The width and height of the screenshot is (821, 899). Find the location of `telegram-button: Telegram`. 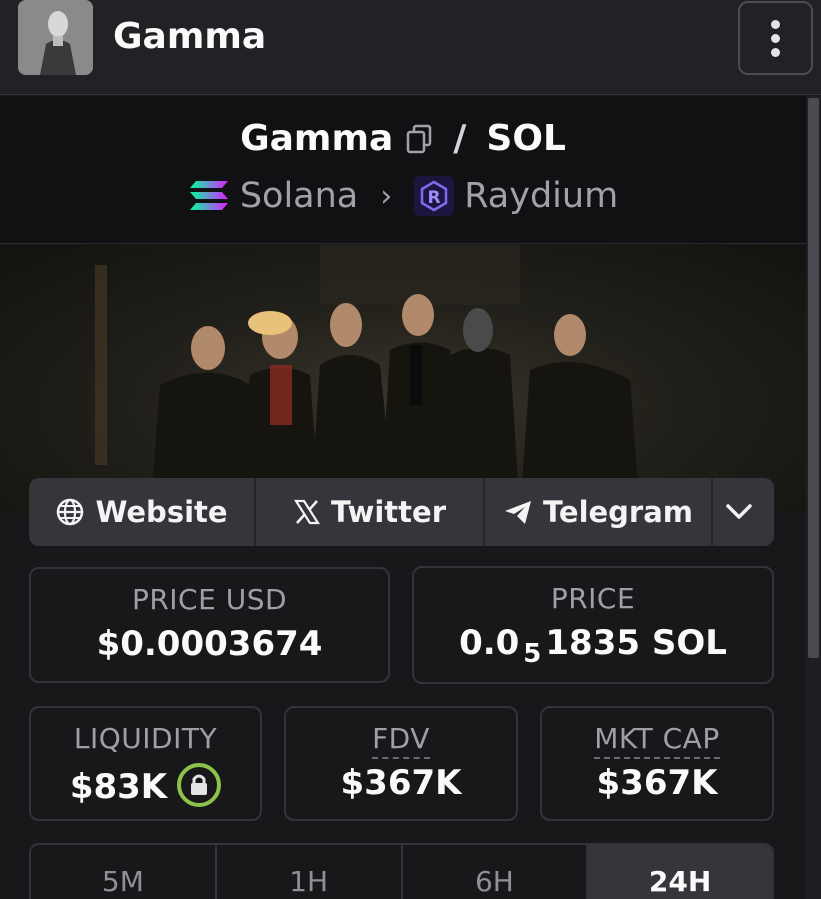

telegram-button: Telegram is located at coordinates (599, 512).